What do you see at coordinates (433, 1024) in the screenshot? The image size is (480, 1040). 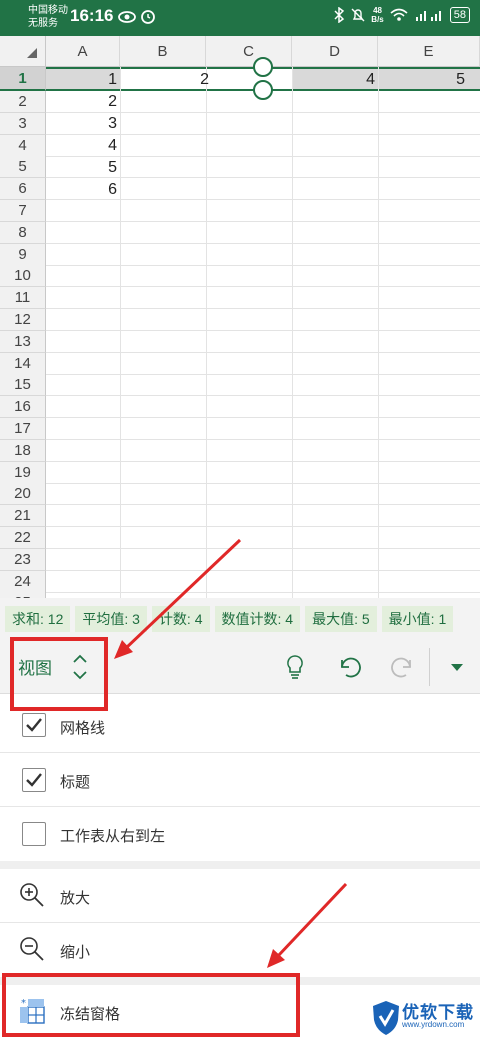 I see `watermark-url: www.yrdown.com` at bounding box center [433, 1024].